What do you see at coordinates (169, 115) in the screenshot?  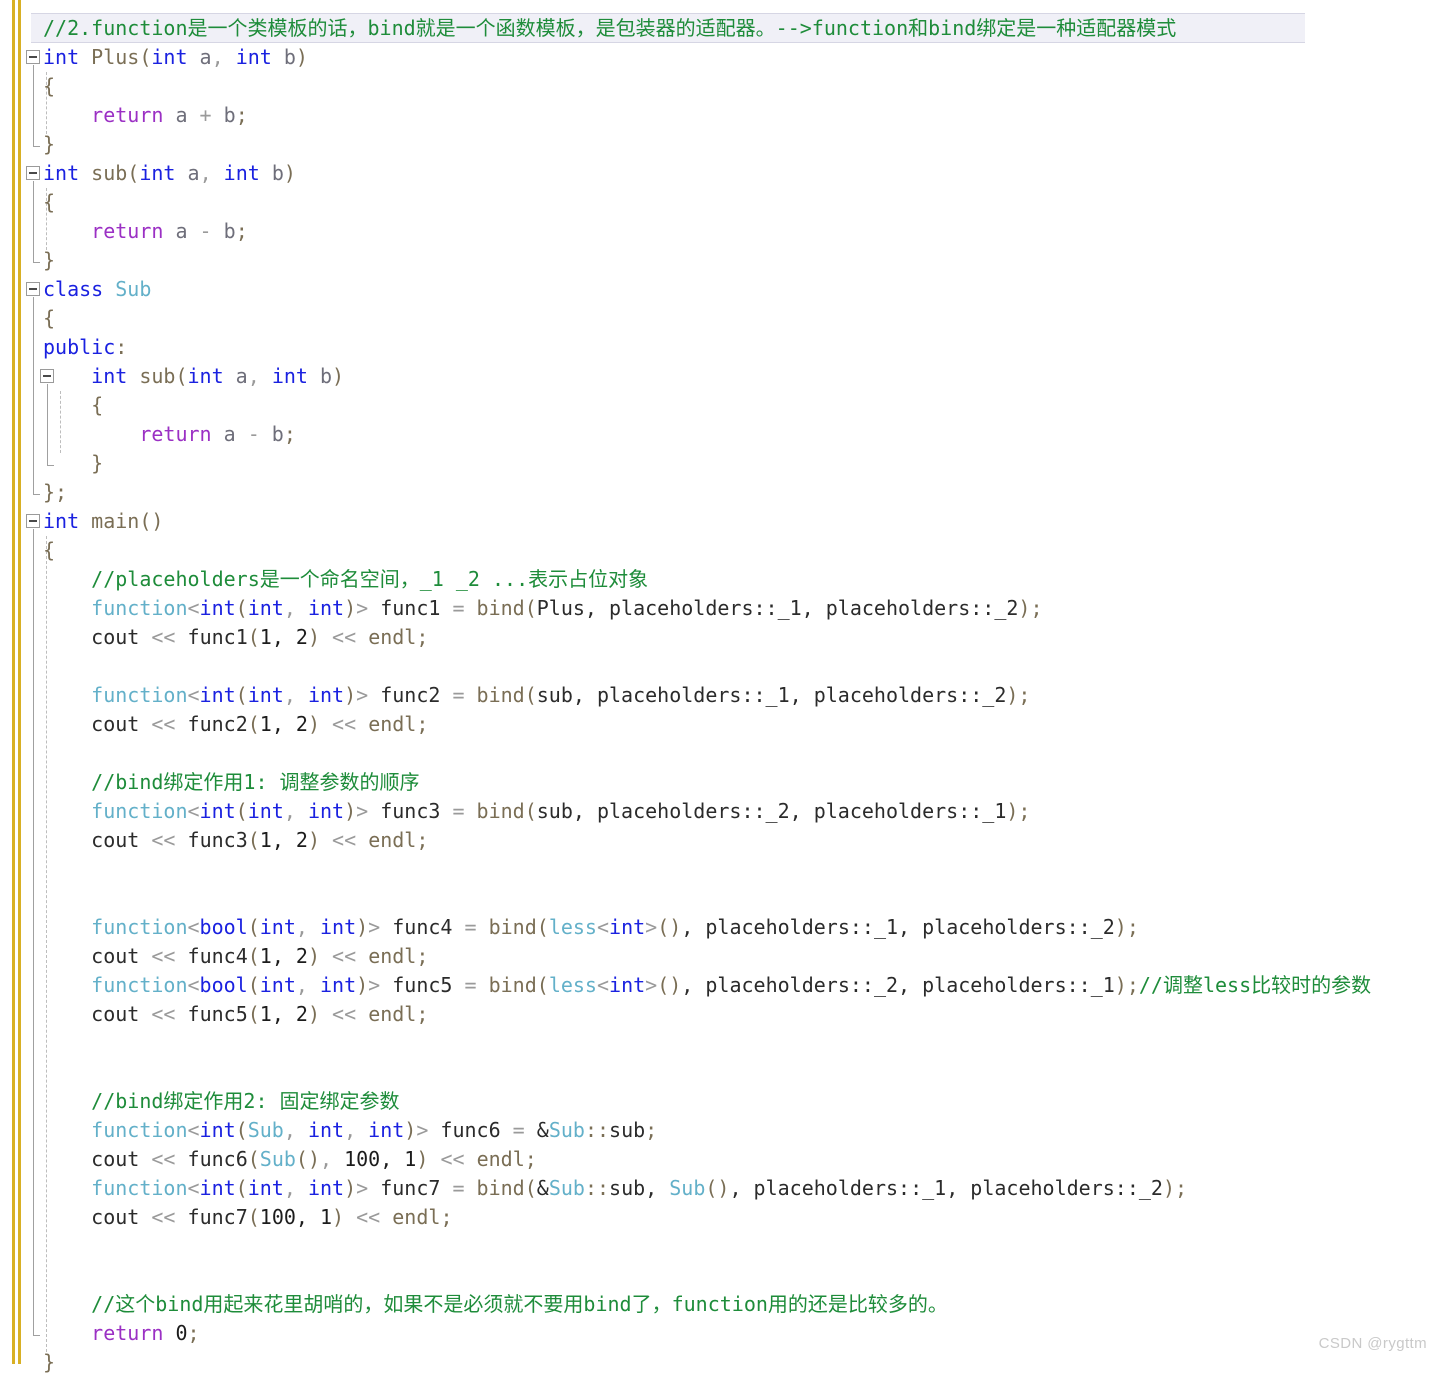 I see `code-line-text: return a + b;` at bounding box center [169, 115].